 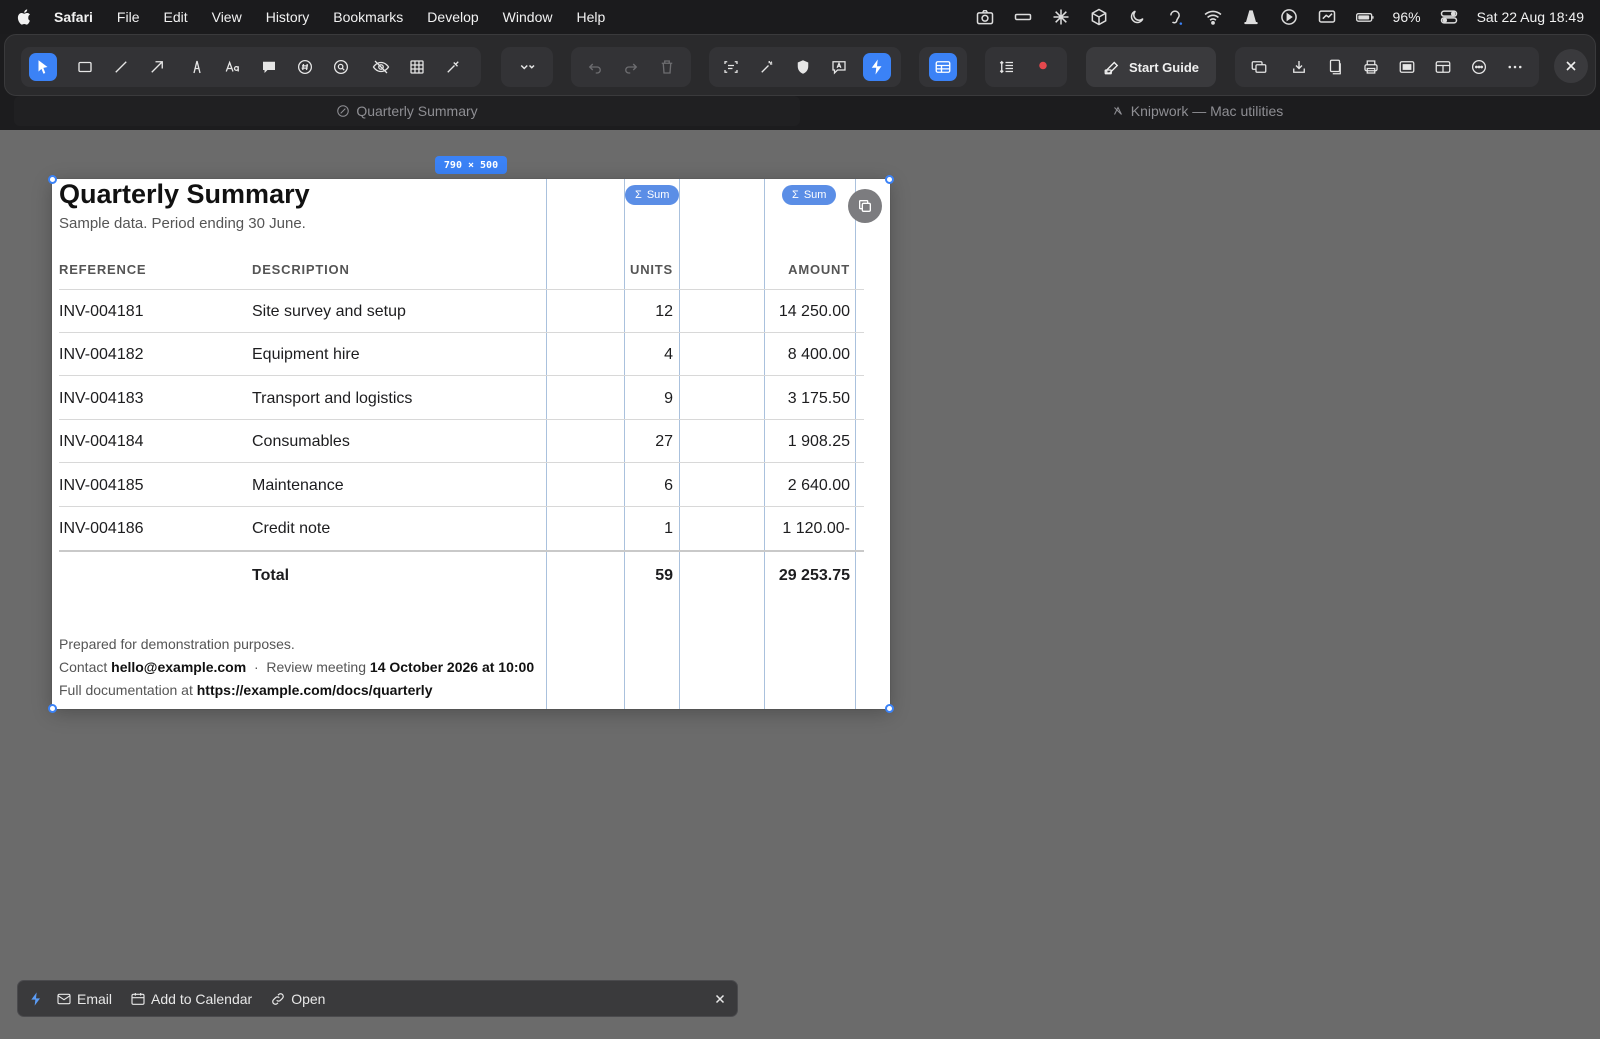 I want to click on resize-handle-bottom-right, so click(x=889, y=708).